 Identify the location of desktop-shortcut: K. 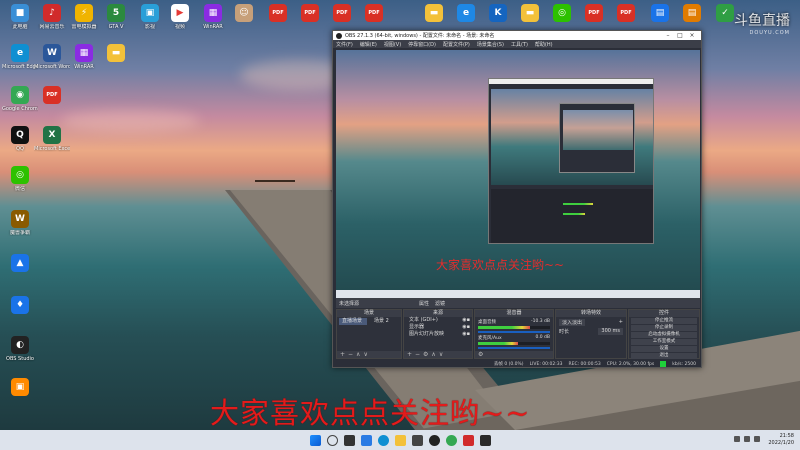
(498, 14).